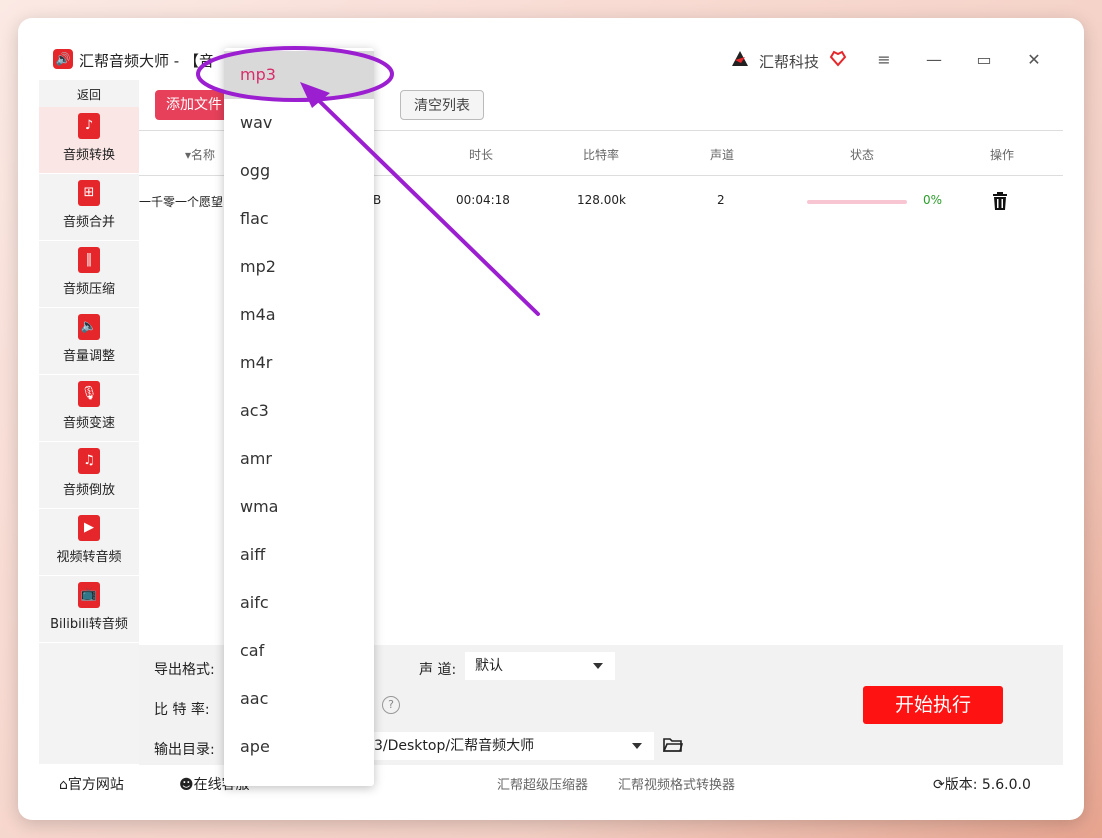 This screenshot has height=838, width=1102. I want to click on sidebar-item-audio-compress: ‖ 音频压缩, so click(89, 274).